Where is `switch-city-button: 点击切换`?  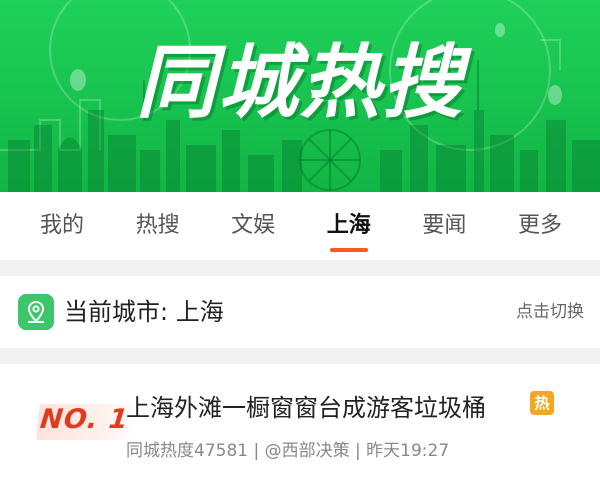 switch-city-button: 点击切换 is located at coordinates (550, 312).